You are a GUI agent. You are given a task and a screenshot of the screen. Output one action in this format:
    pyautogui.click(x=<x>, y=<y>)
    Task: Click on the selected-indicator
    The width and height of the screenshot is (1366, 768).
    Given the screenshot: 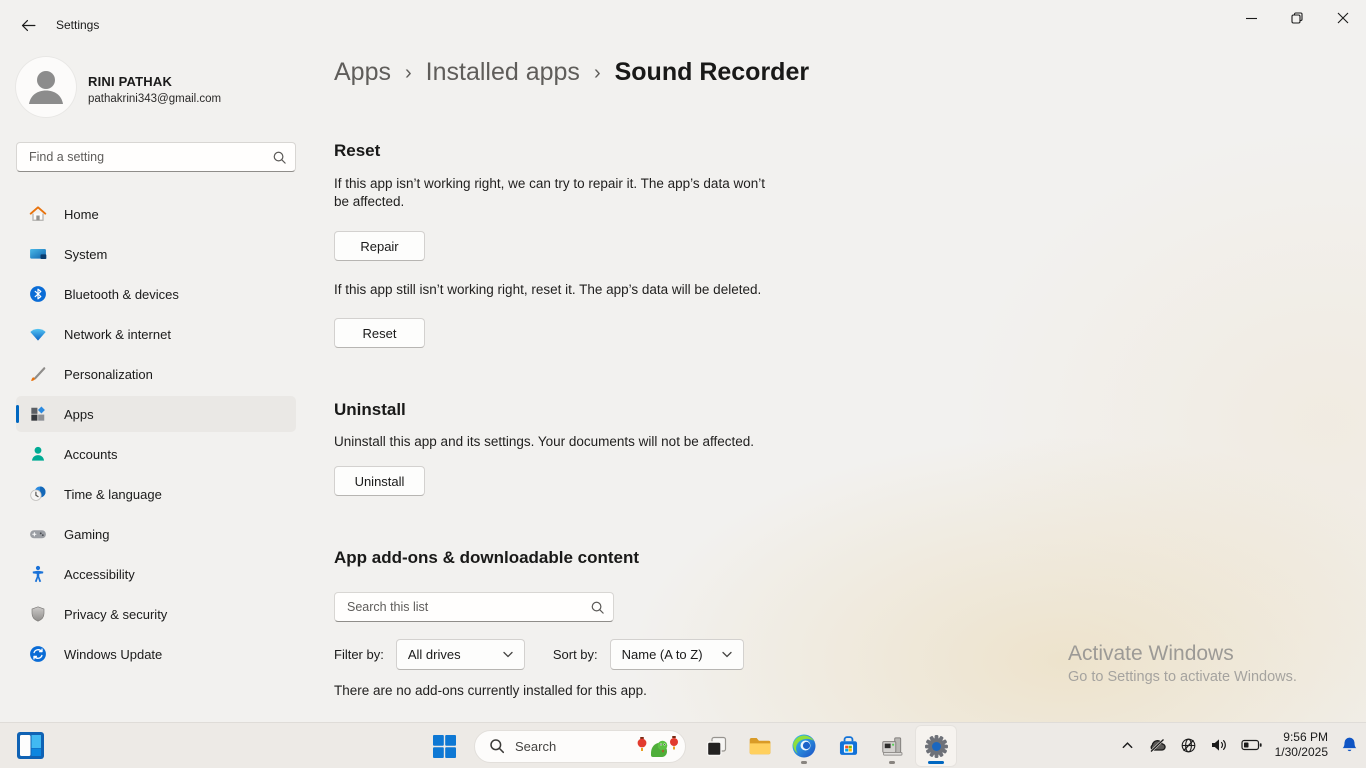 What is the action you would take?
    pyautogui.click(x=17, y=414)
    